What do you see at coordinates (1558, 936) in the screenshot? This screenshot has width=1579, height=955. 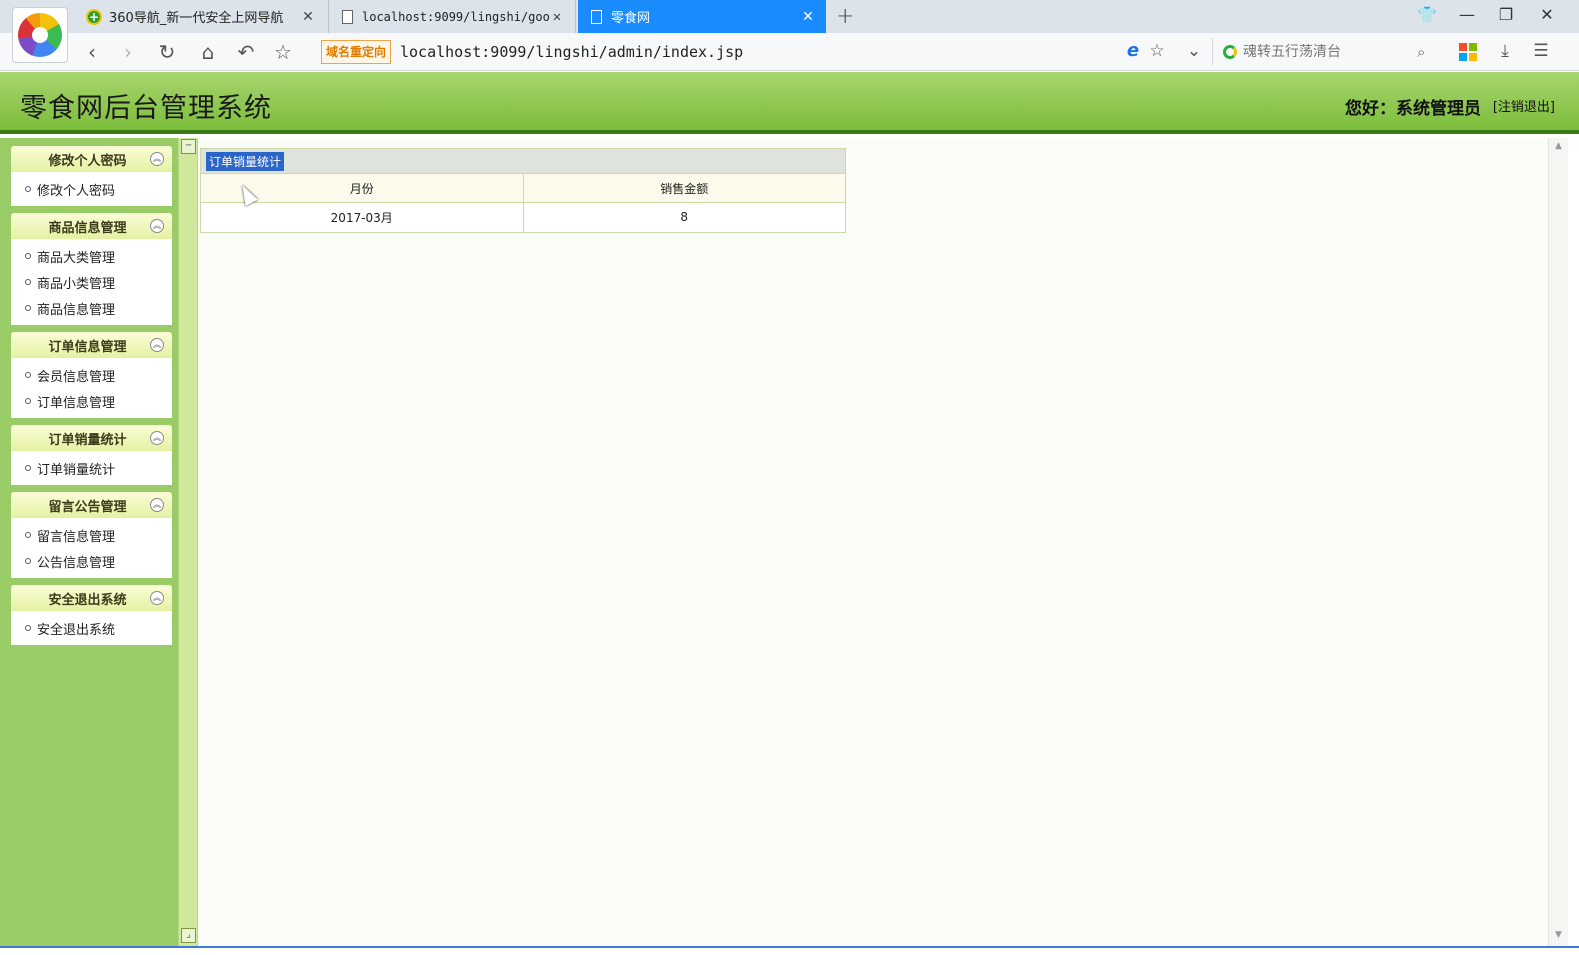 I see `scroll-down-icon: ▼` at bounding box center [1558, 936].